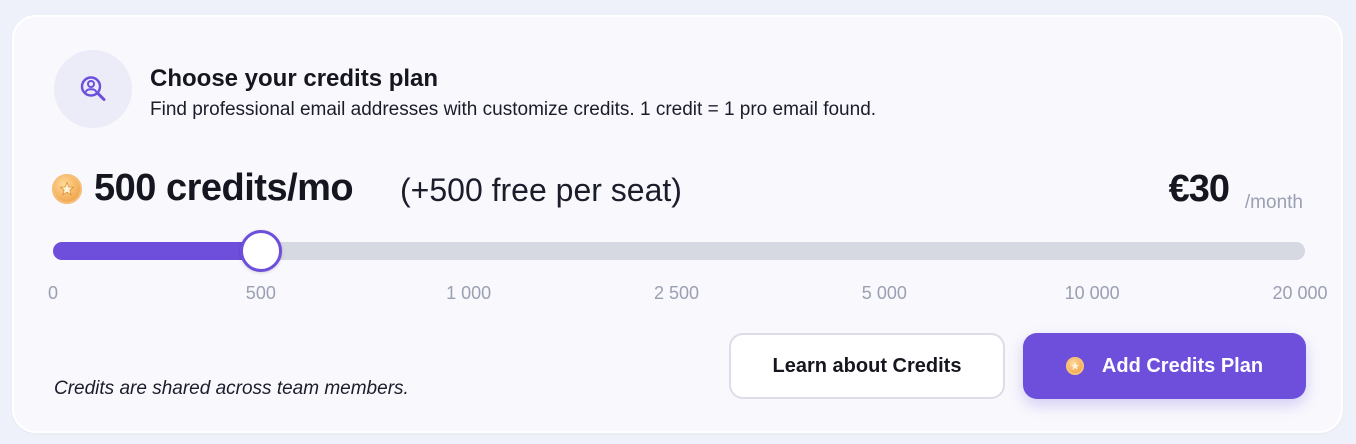 Image resolution: width=1356 pixels, height=444 pixels. I want to click on free-per-seat-text: (+500 free per seat), so click(541, 190).